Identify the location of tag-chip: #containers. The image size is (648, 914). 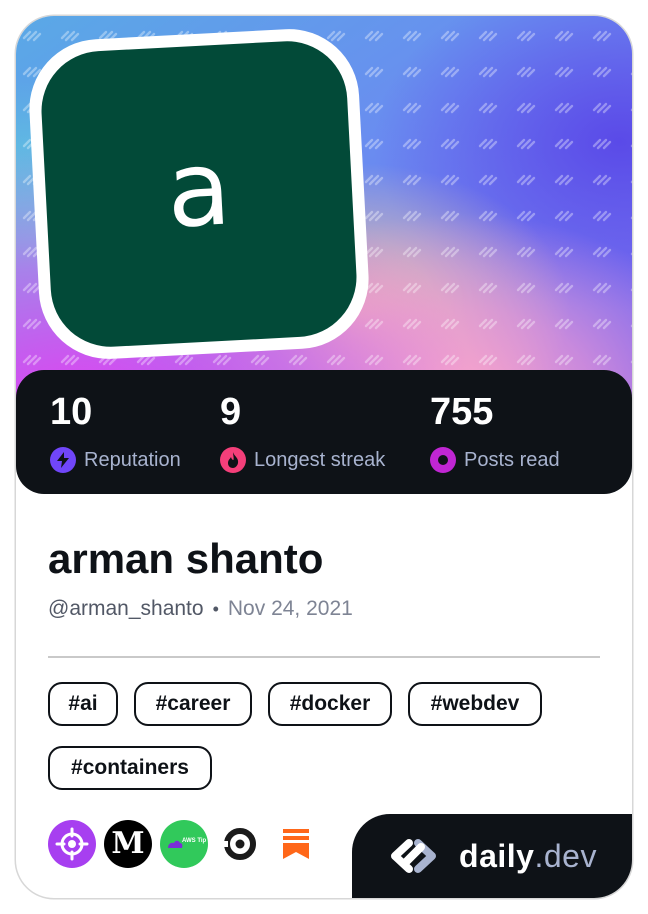
(130, 768).